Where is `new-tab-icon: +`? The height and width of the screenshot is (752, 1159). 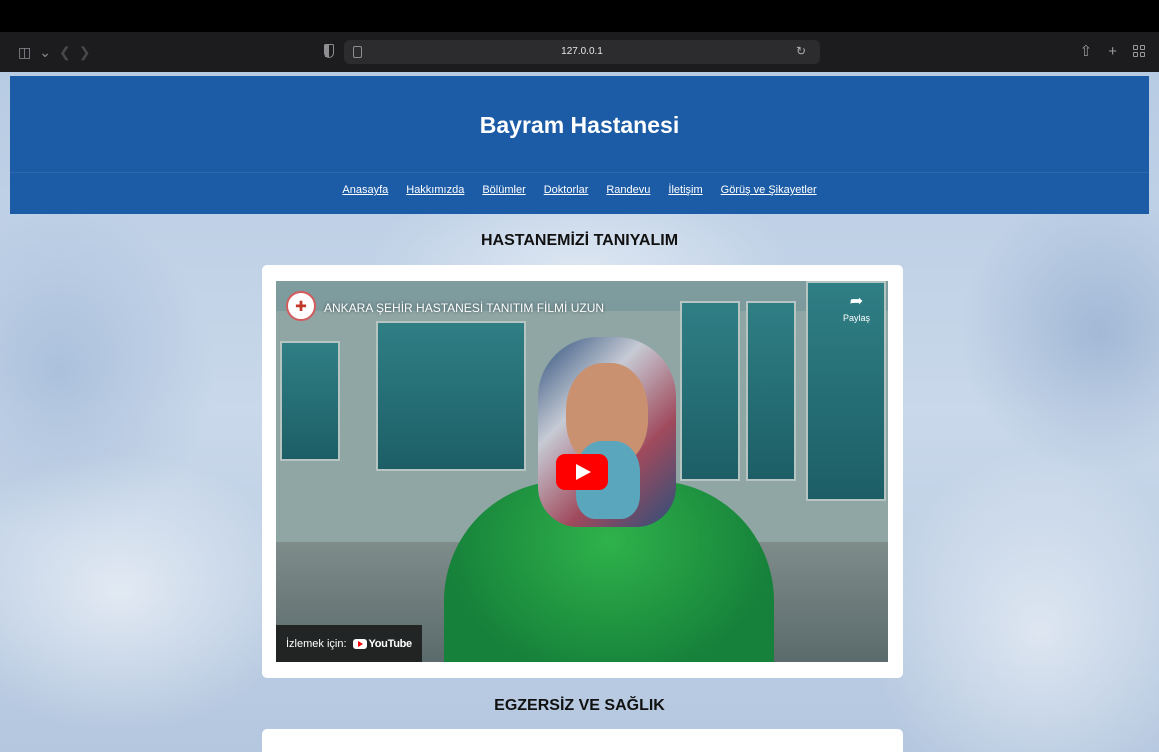
new-tab-icon: + is located at coordinates (1112, 51).